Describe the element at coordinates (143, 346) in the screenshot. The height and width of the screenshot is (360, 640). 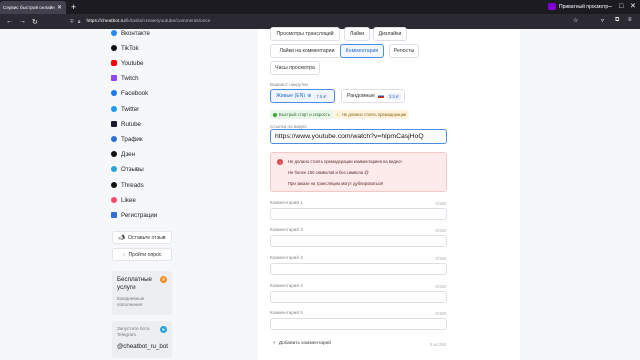
I see `telegram-bot-handle: @cheatbot_ru_bot` at that location.